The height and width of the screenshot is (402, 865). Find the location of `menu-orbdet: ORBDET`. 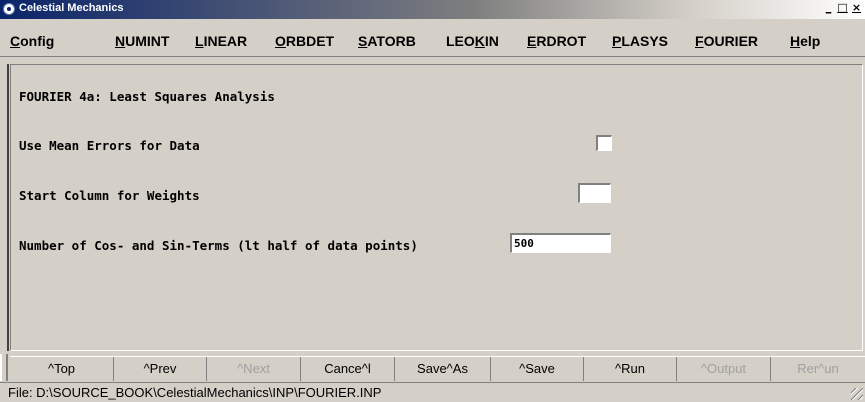

menu-orbdet: ORBDET is located at coordinates (304, 41).